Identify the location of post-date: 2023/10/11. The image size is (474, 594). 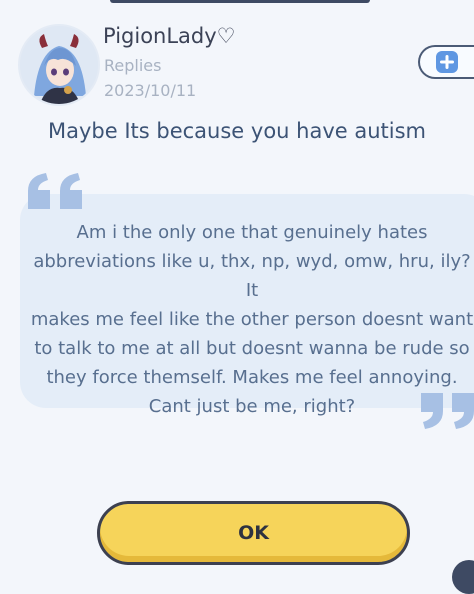
(150, 90).